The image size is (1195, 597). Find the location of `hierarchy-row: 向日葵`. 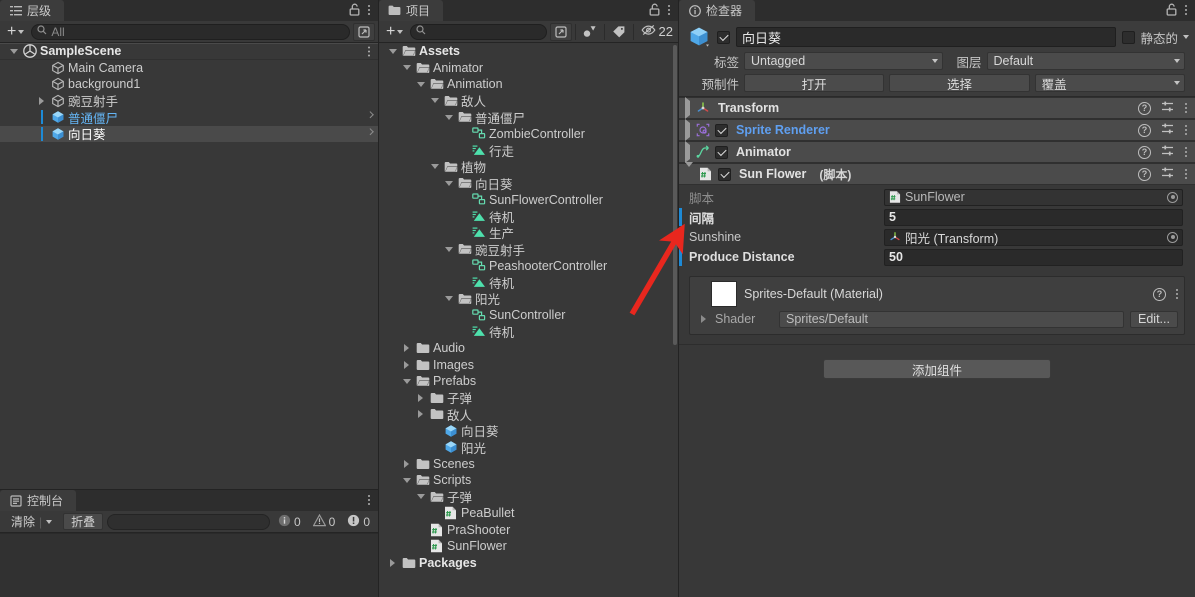

hierarchy-row: 向日葵 is located at coordinates (189, 133).